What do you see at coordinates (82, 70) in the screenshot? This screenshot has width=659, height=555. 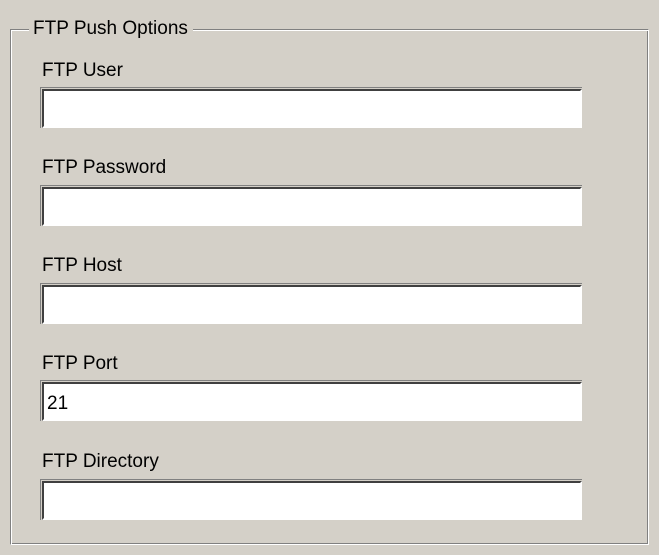 I see `ftp-user-label: FTP User` at bounding box center [82, 70].